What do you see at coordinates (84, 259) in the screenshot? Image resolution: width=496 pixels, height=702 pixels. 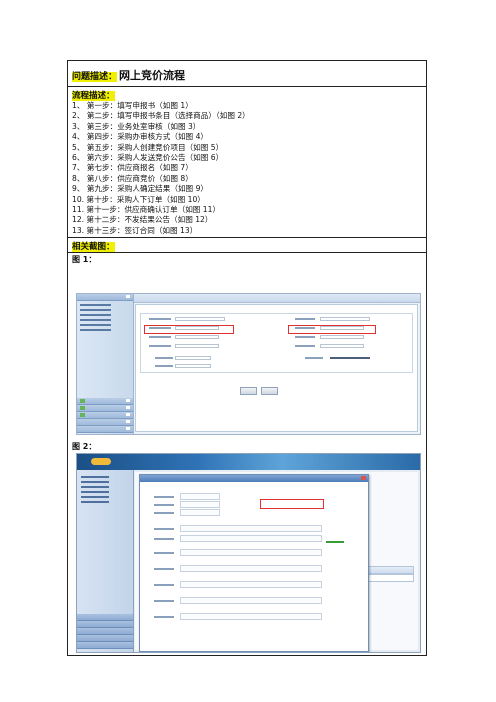 I see `figure-1-label: 图 1：` at bounding box center [84, 259].